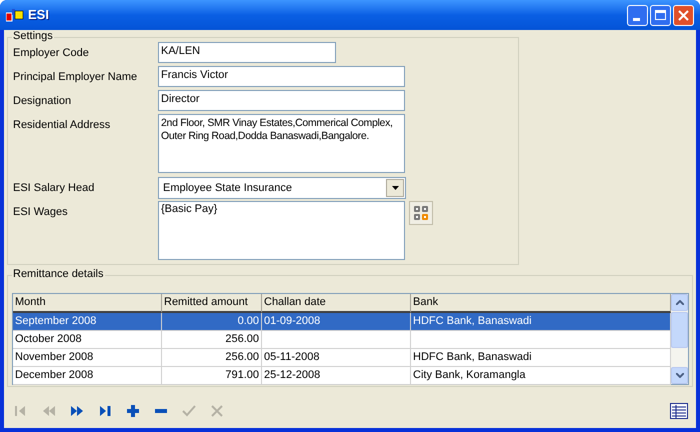 This screenshot has height=432, width=700. Describe the element at coordinates (242, 375) in the screenshot. I see `table-cell: 791.00` at that location.